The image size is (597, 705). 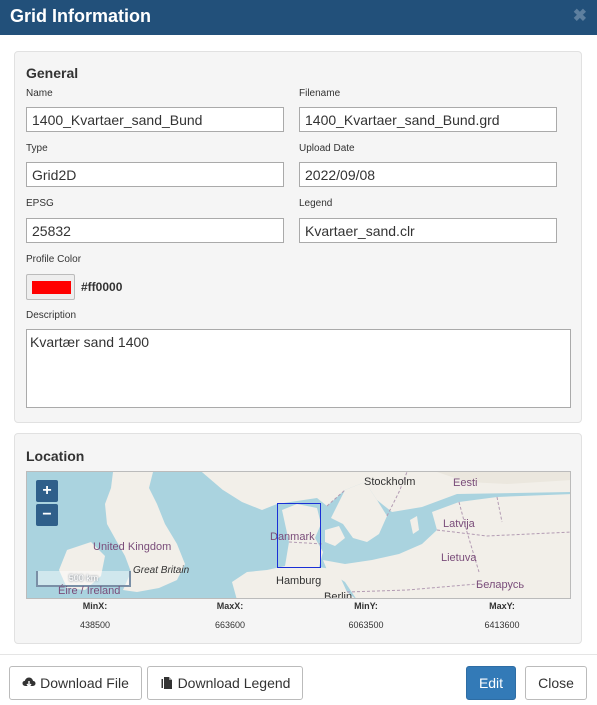 What do you see at coordinates (298, 654) in the screenshot?
I see `footer-divider` at bounding box center [298, 654].